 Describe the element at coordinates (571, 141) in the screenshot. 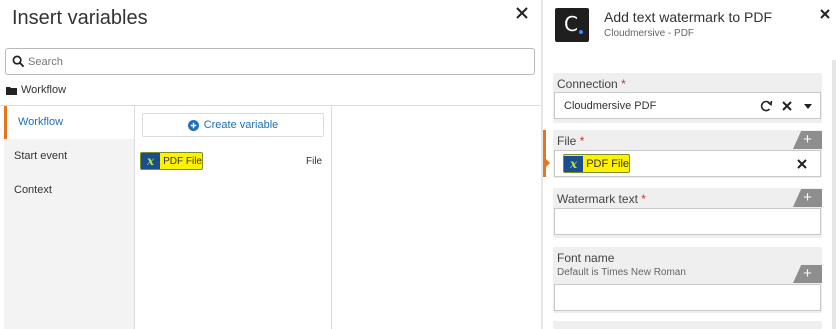

I see `field-label: File *` at that location.